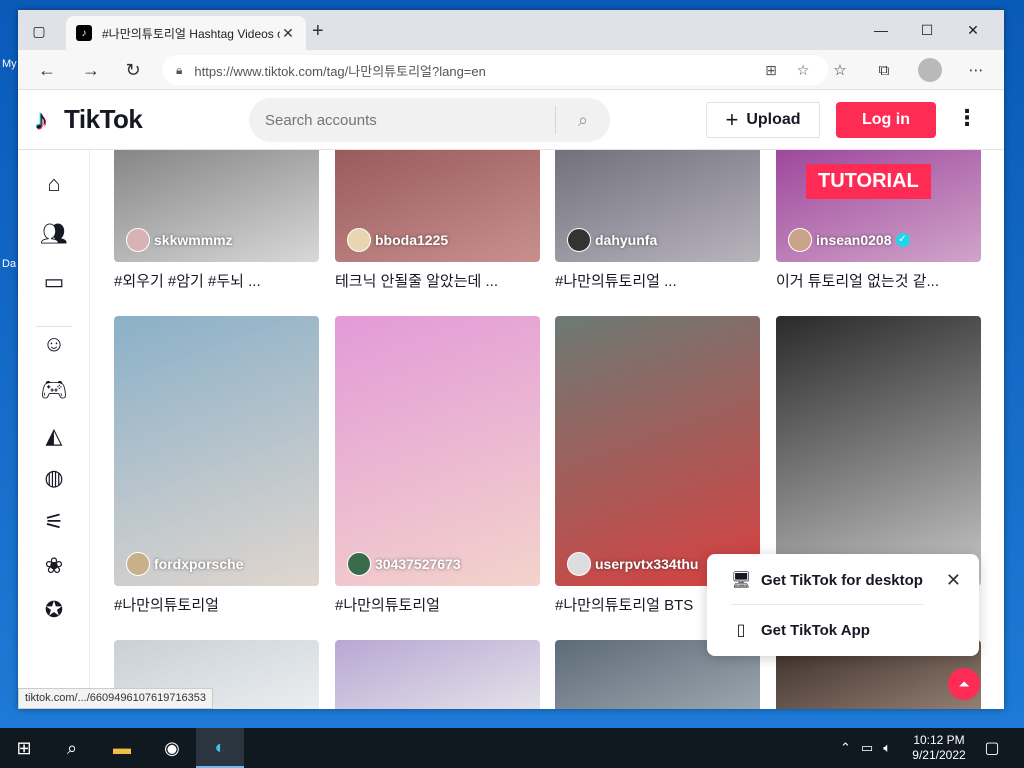  What do you see at coordinates (172, 748) in the screenshot?
I see `chrome-icon: ◉` at bounding box center [172, 748].